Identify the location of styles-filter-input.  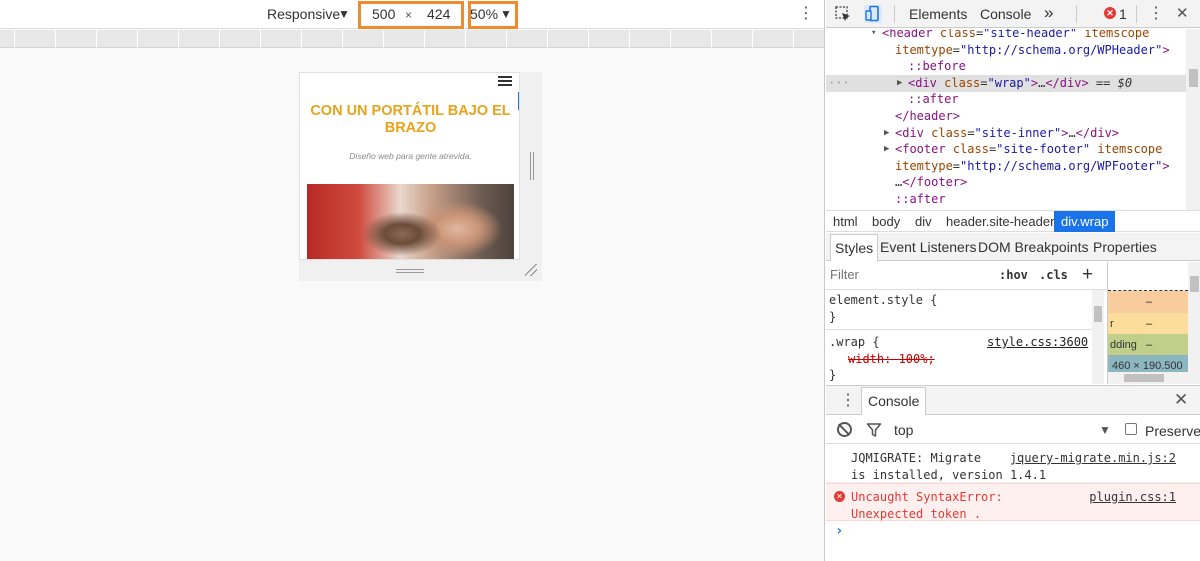
(905, 274).